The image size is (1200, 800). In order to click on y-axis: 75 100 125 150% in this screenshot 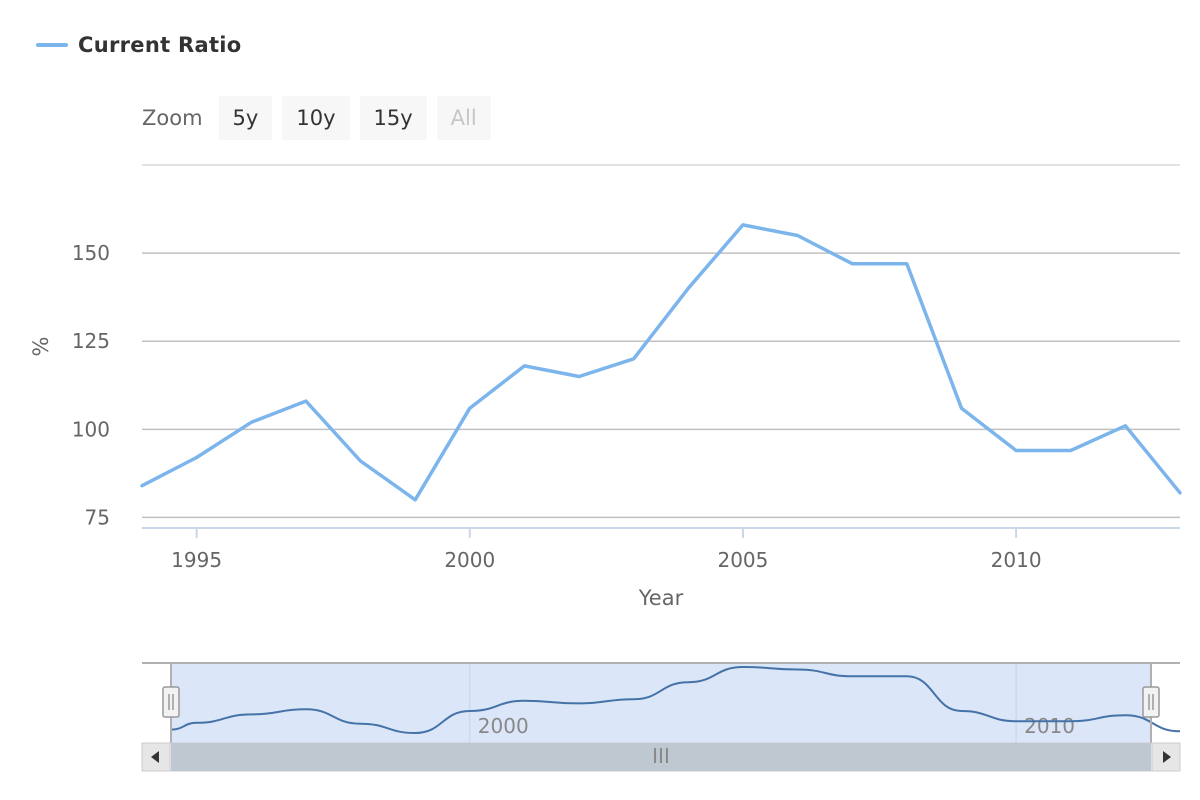, I will do `click(69, 385)`.